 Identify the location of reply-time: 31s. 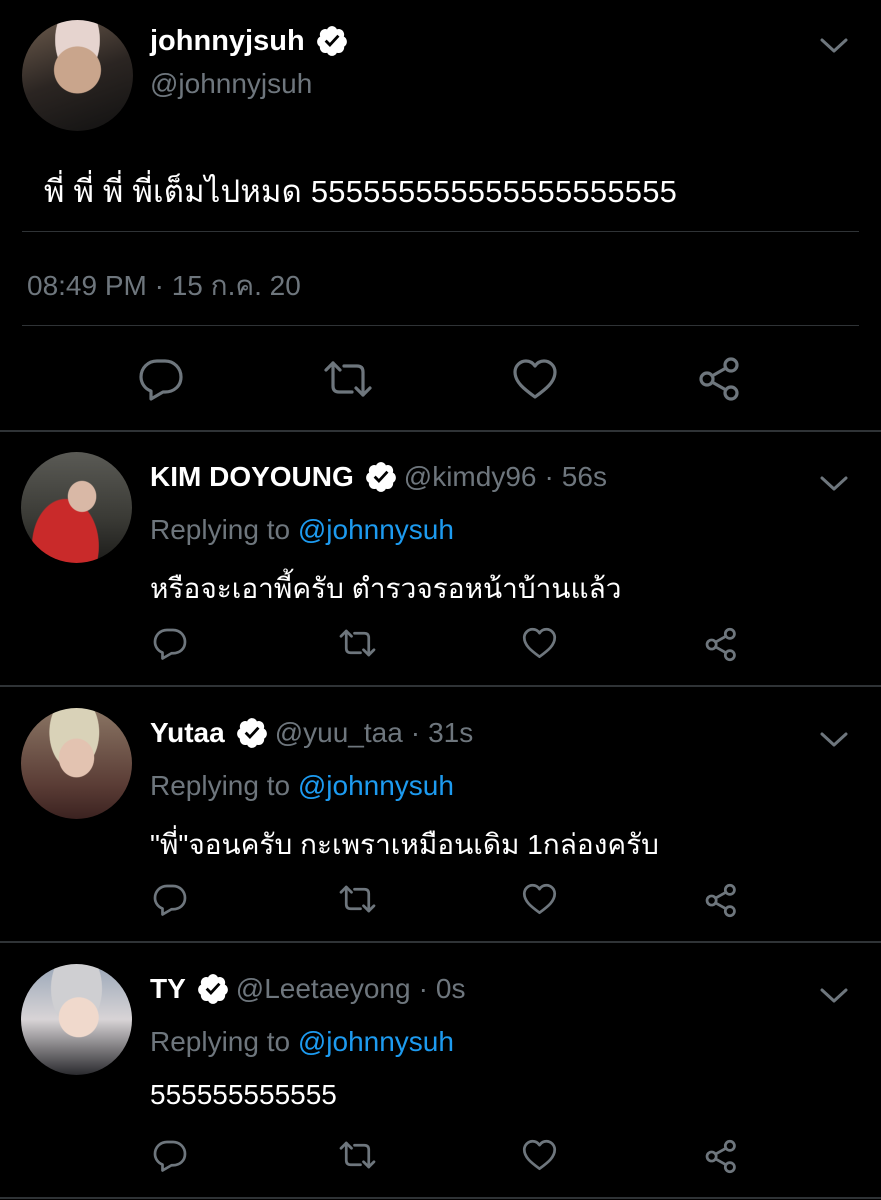
(450, 733).